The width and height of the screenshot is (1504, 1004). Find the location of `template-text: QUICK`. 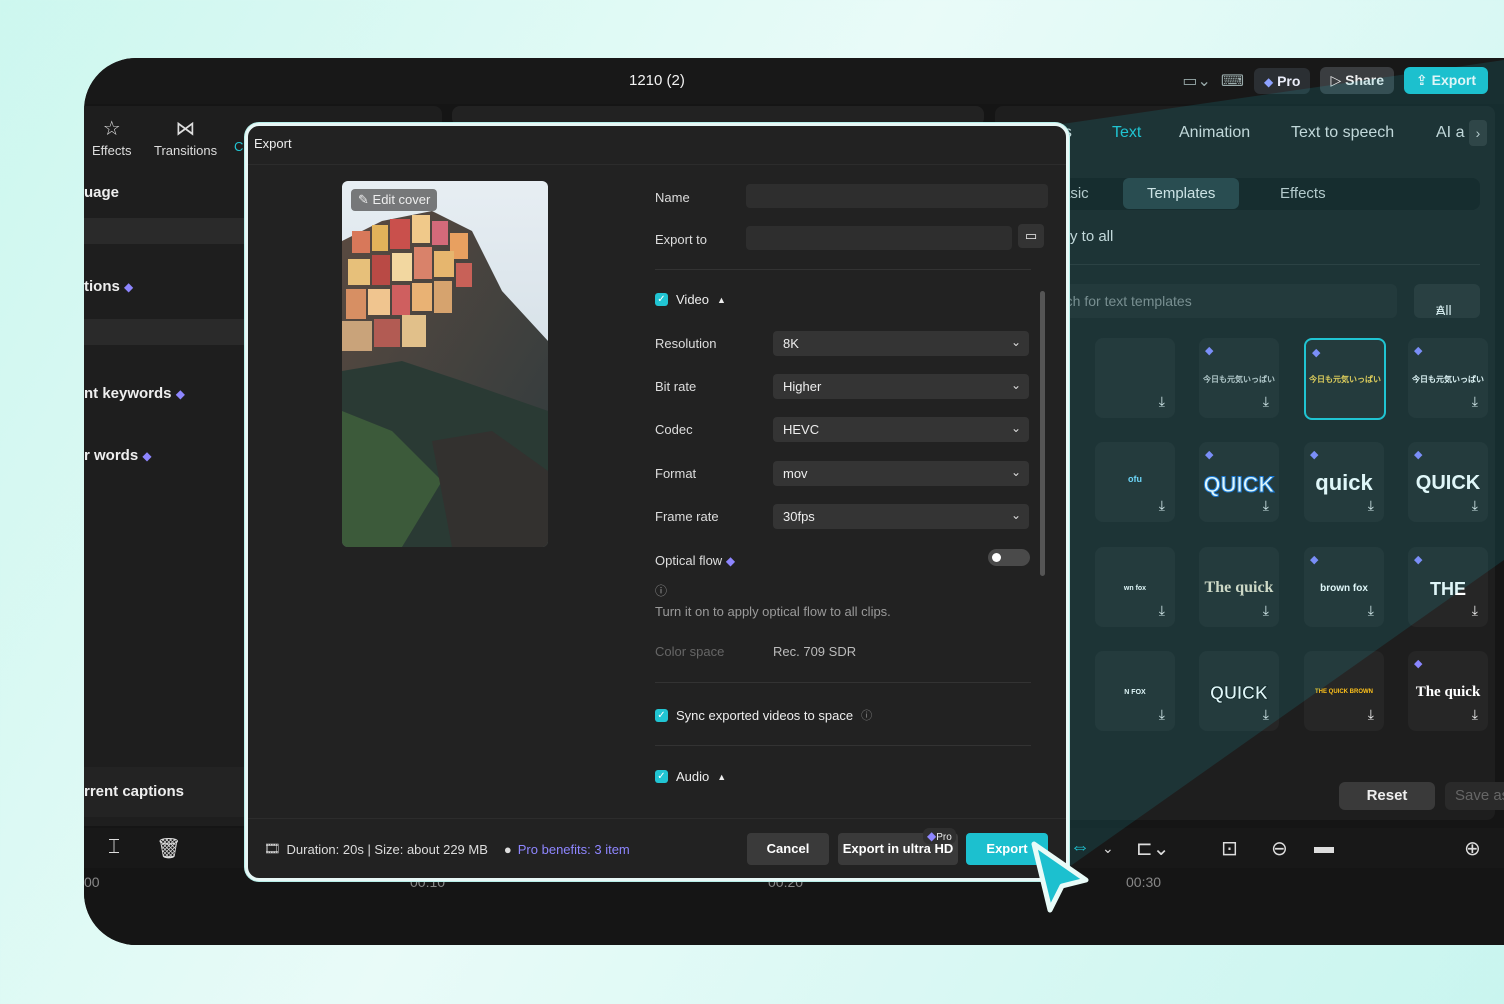

template-text: QUICK is located at coordinates (1448, 483).